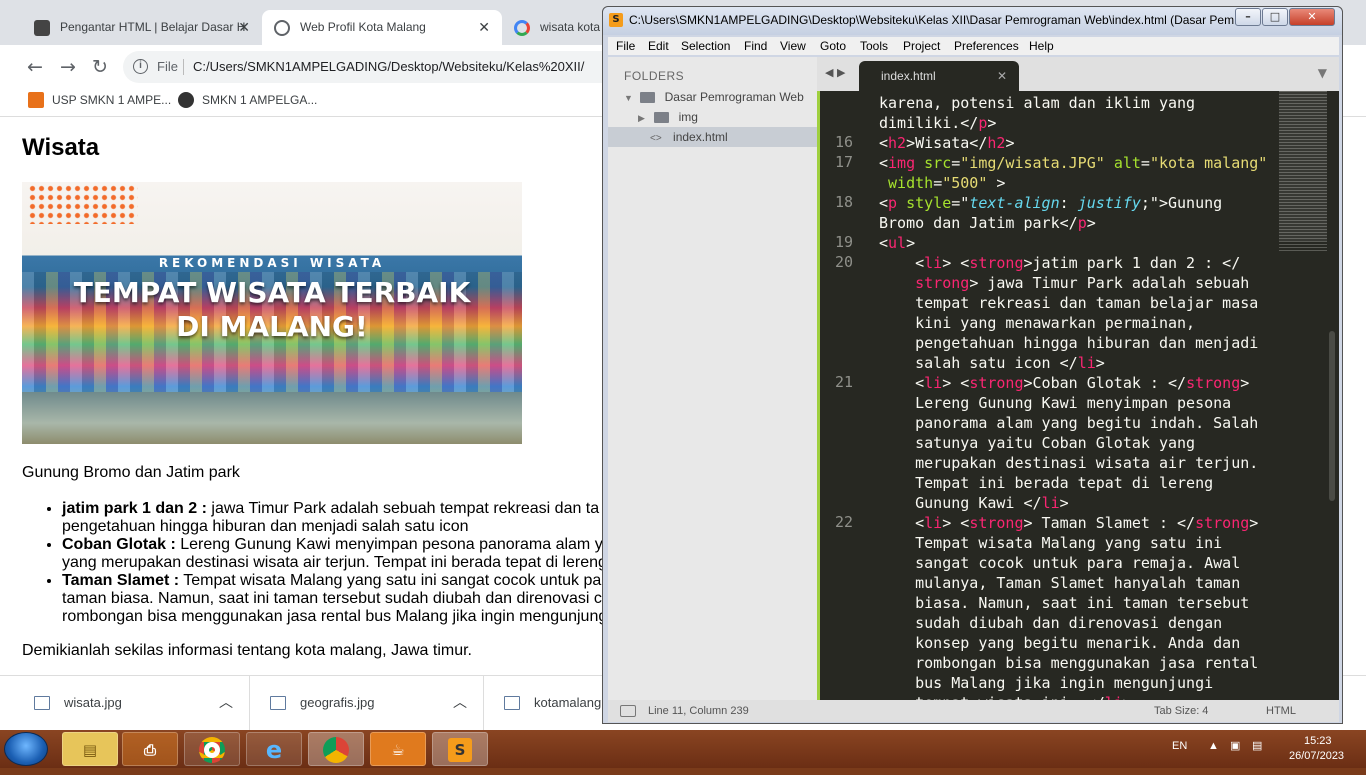 The height and width of the screenshot is (775, 1366). I want to click on menu-edit: Edit, so click(658, 46).